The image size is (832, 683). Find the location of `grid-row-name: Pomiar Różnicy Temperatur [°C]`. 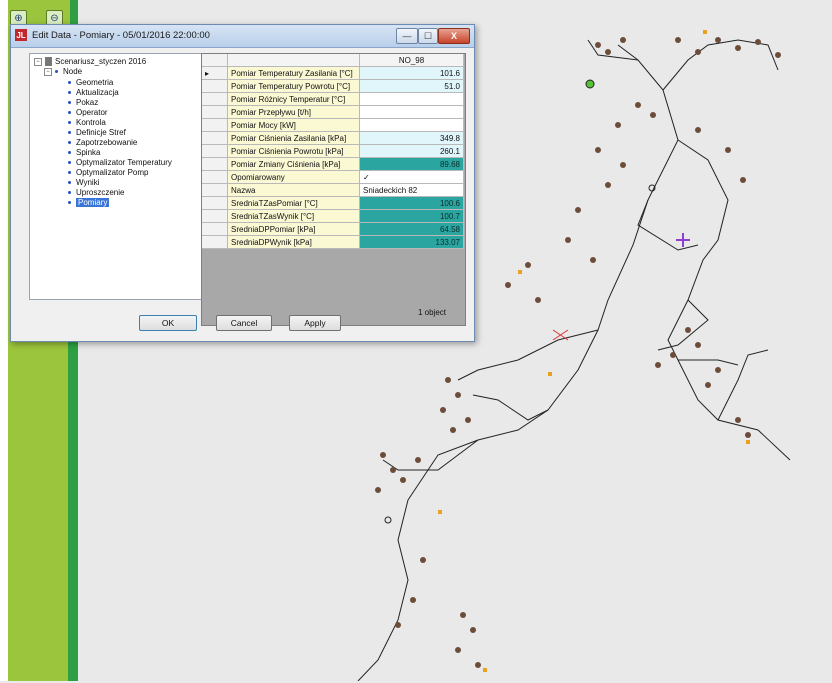

grid-row-name: Pomiar Różnicy Temperatur [°C] is located at coordinates (294, 99).